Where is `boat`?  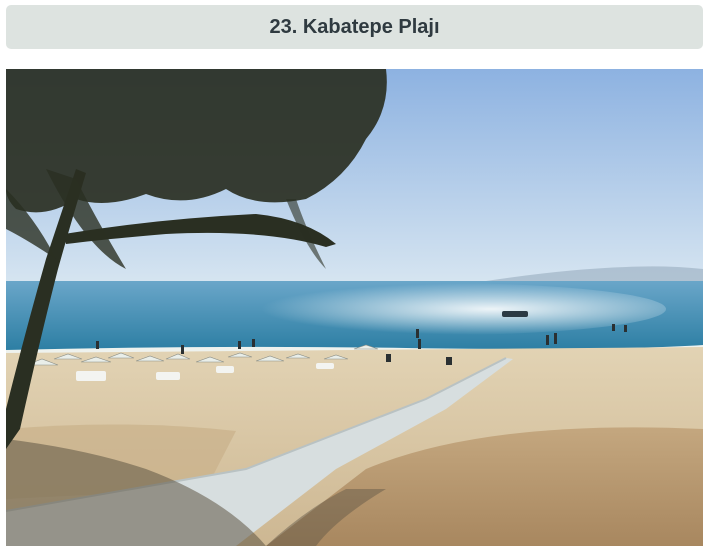
boat is located at coordinates (515, 314).